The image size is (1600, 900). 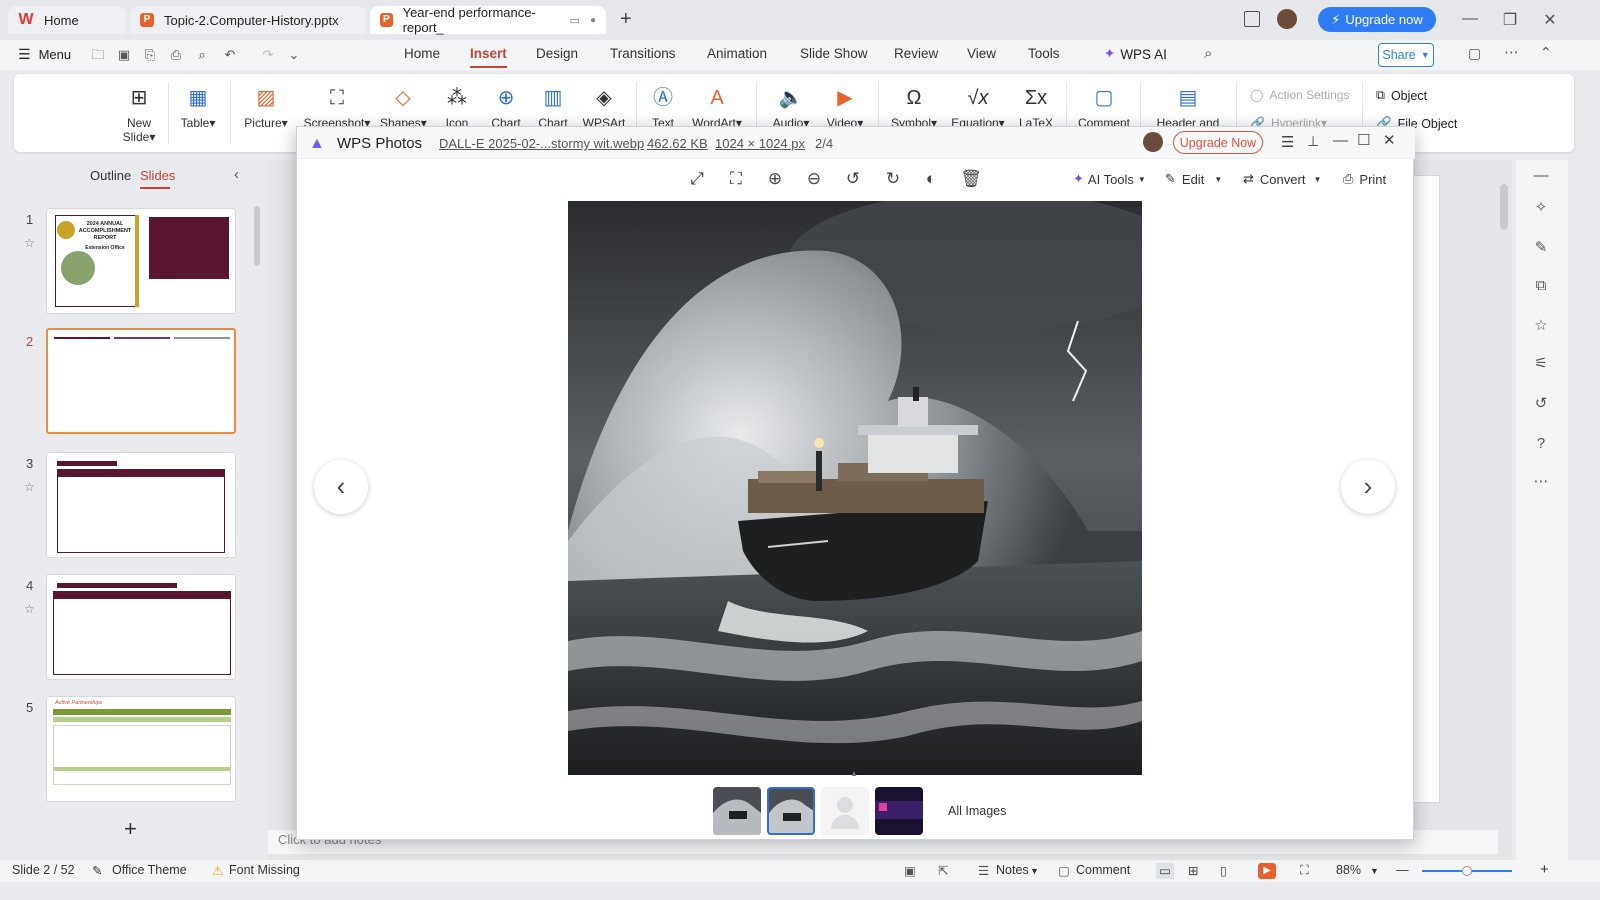 What do you see at coordinates (1287, 19) in the screenshot?
I see `avatar` at bounding box center [1287, 19].